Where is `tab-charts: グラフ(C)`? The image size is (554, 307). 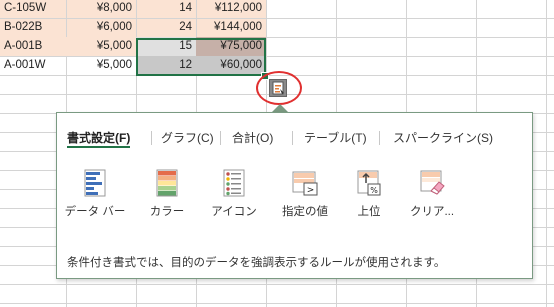 tab-charts: グラフ(C) is located at coordinates (187, 138).